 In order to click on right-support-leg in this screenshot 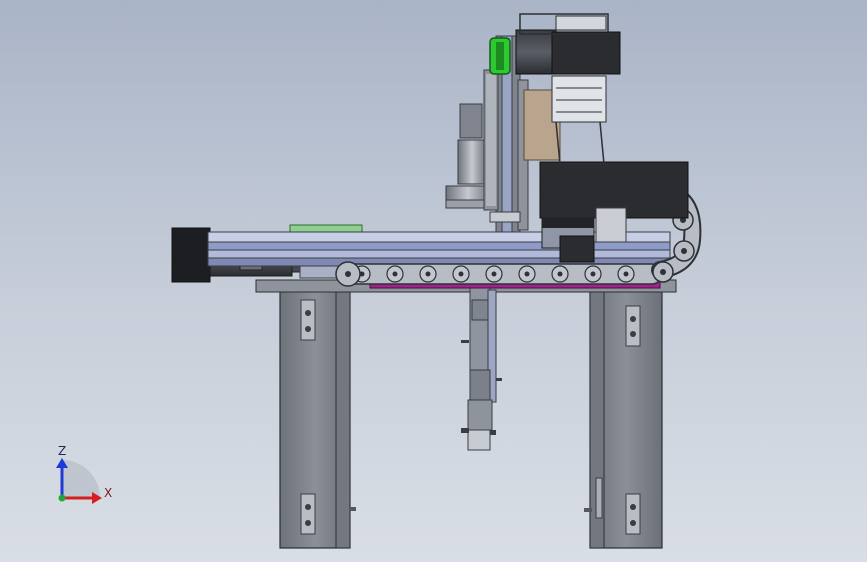, I will do `click(623, 419)`.